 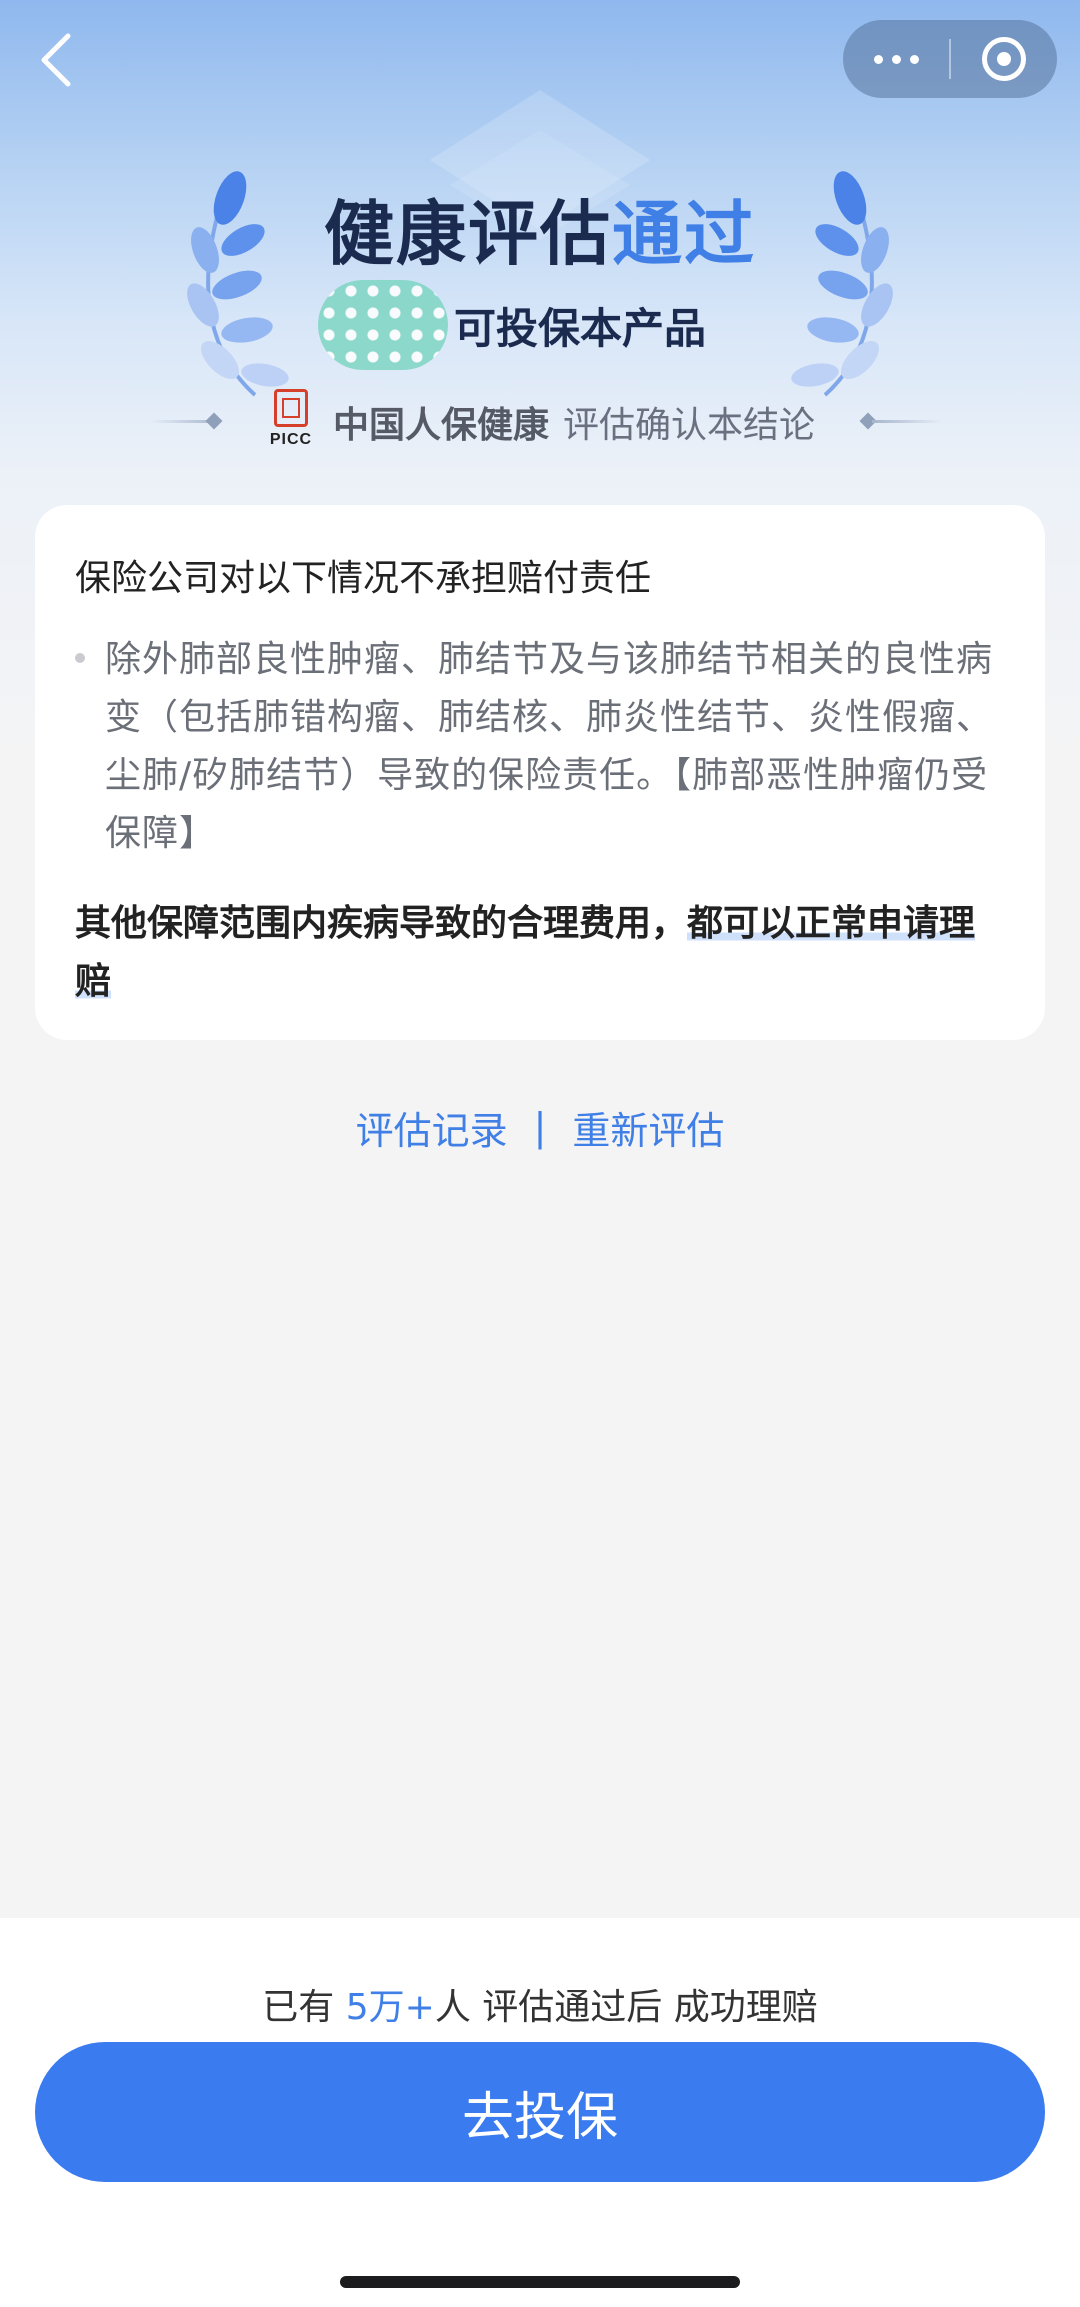 What do you see at coordinates (290, 408) in the screenshot?
I see `picc-seal-icon` at bounding box center [290, 408].